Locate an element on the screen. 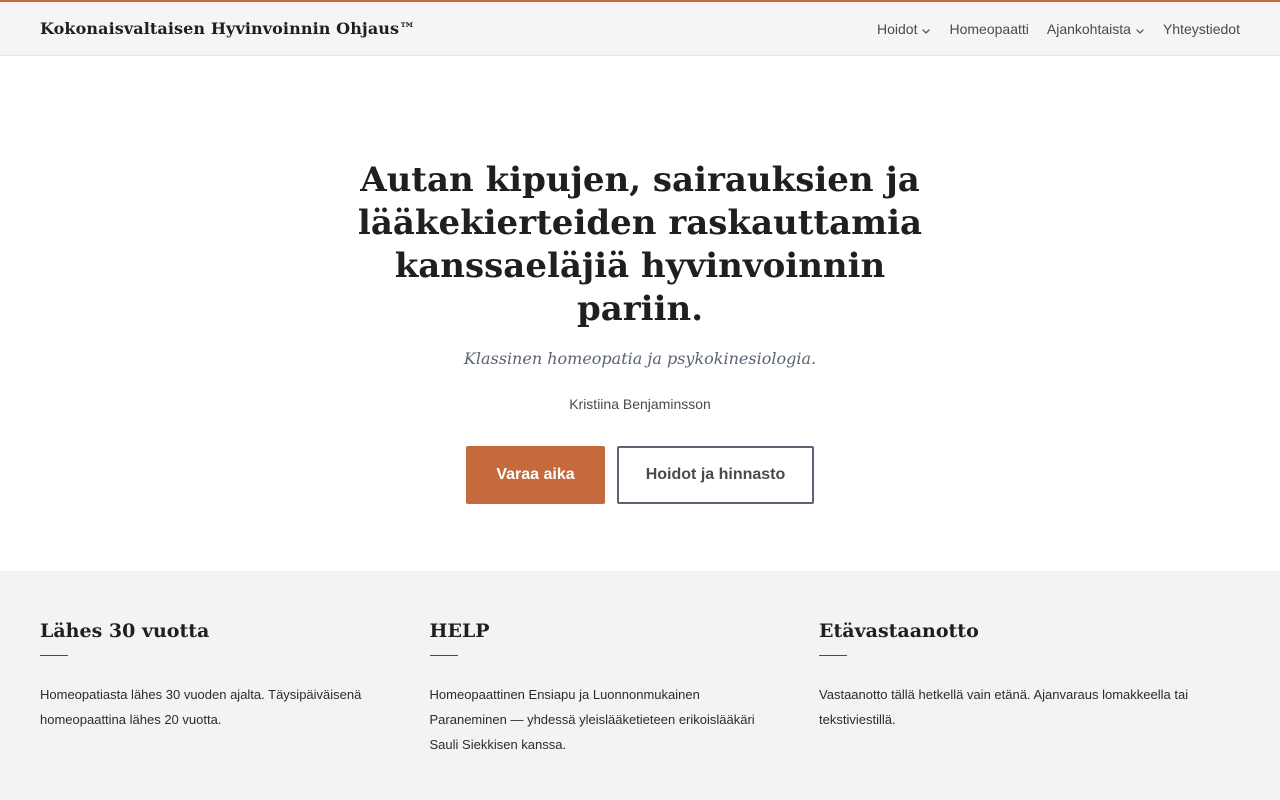 This screenshot has width=1280, height=800. site-title: Kokonaisvaltaisen Hyvinvoinnin Ohjaus™ is located at coordinates (227, 28).